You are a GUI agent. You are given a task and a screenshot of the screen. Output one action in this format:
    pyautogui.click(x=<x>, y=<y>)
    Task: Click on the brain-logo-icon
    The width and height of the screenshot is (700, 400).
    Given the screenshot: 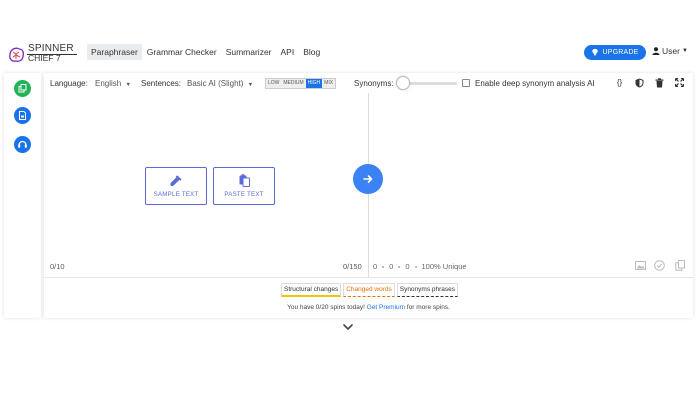 What is the action you would take?
    pyautogui.click(x=17, y=54)
    